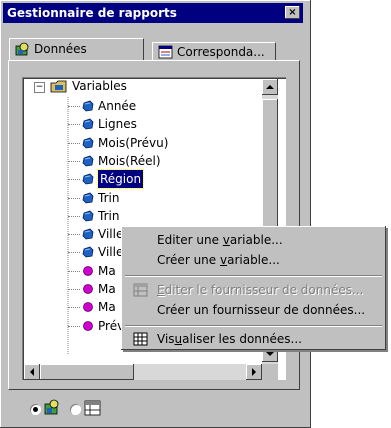  What do you see at coordinates (75, 409) in the screenshot?
I see `radio-providers-view` at bounding box center [75, 409].